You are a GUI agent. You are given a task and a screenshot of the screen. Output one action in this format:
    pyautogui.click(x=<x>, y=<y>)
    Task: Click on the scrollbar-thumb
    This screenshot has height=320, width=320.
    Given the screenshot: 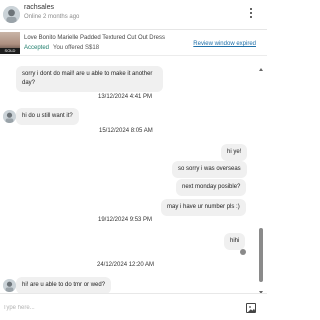 What is the action you would take?
    pyautogui.click(x=261, y=255)
    